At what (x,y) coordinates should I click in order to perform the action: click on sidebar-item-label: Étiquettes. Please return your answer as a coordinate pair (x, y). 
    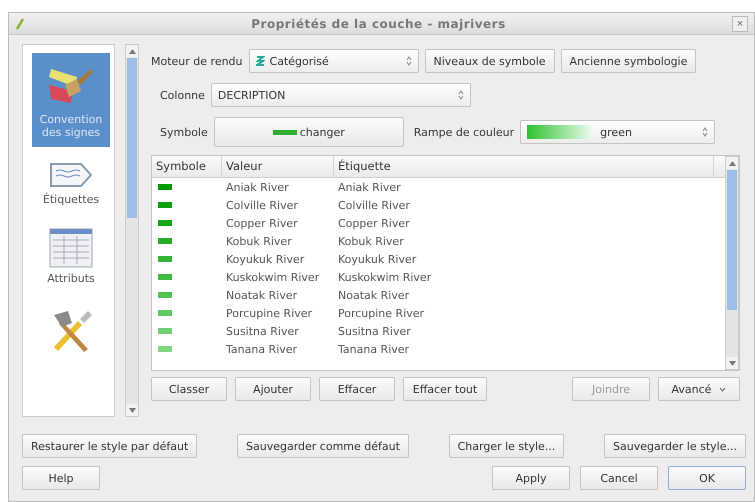
    Looking at the image, I should click on (71, 199).